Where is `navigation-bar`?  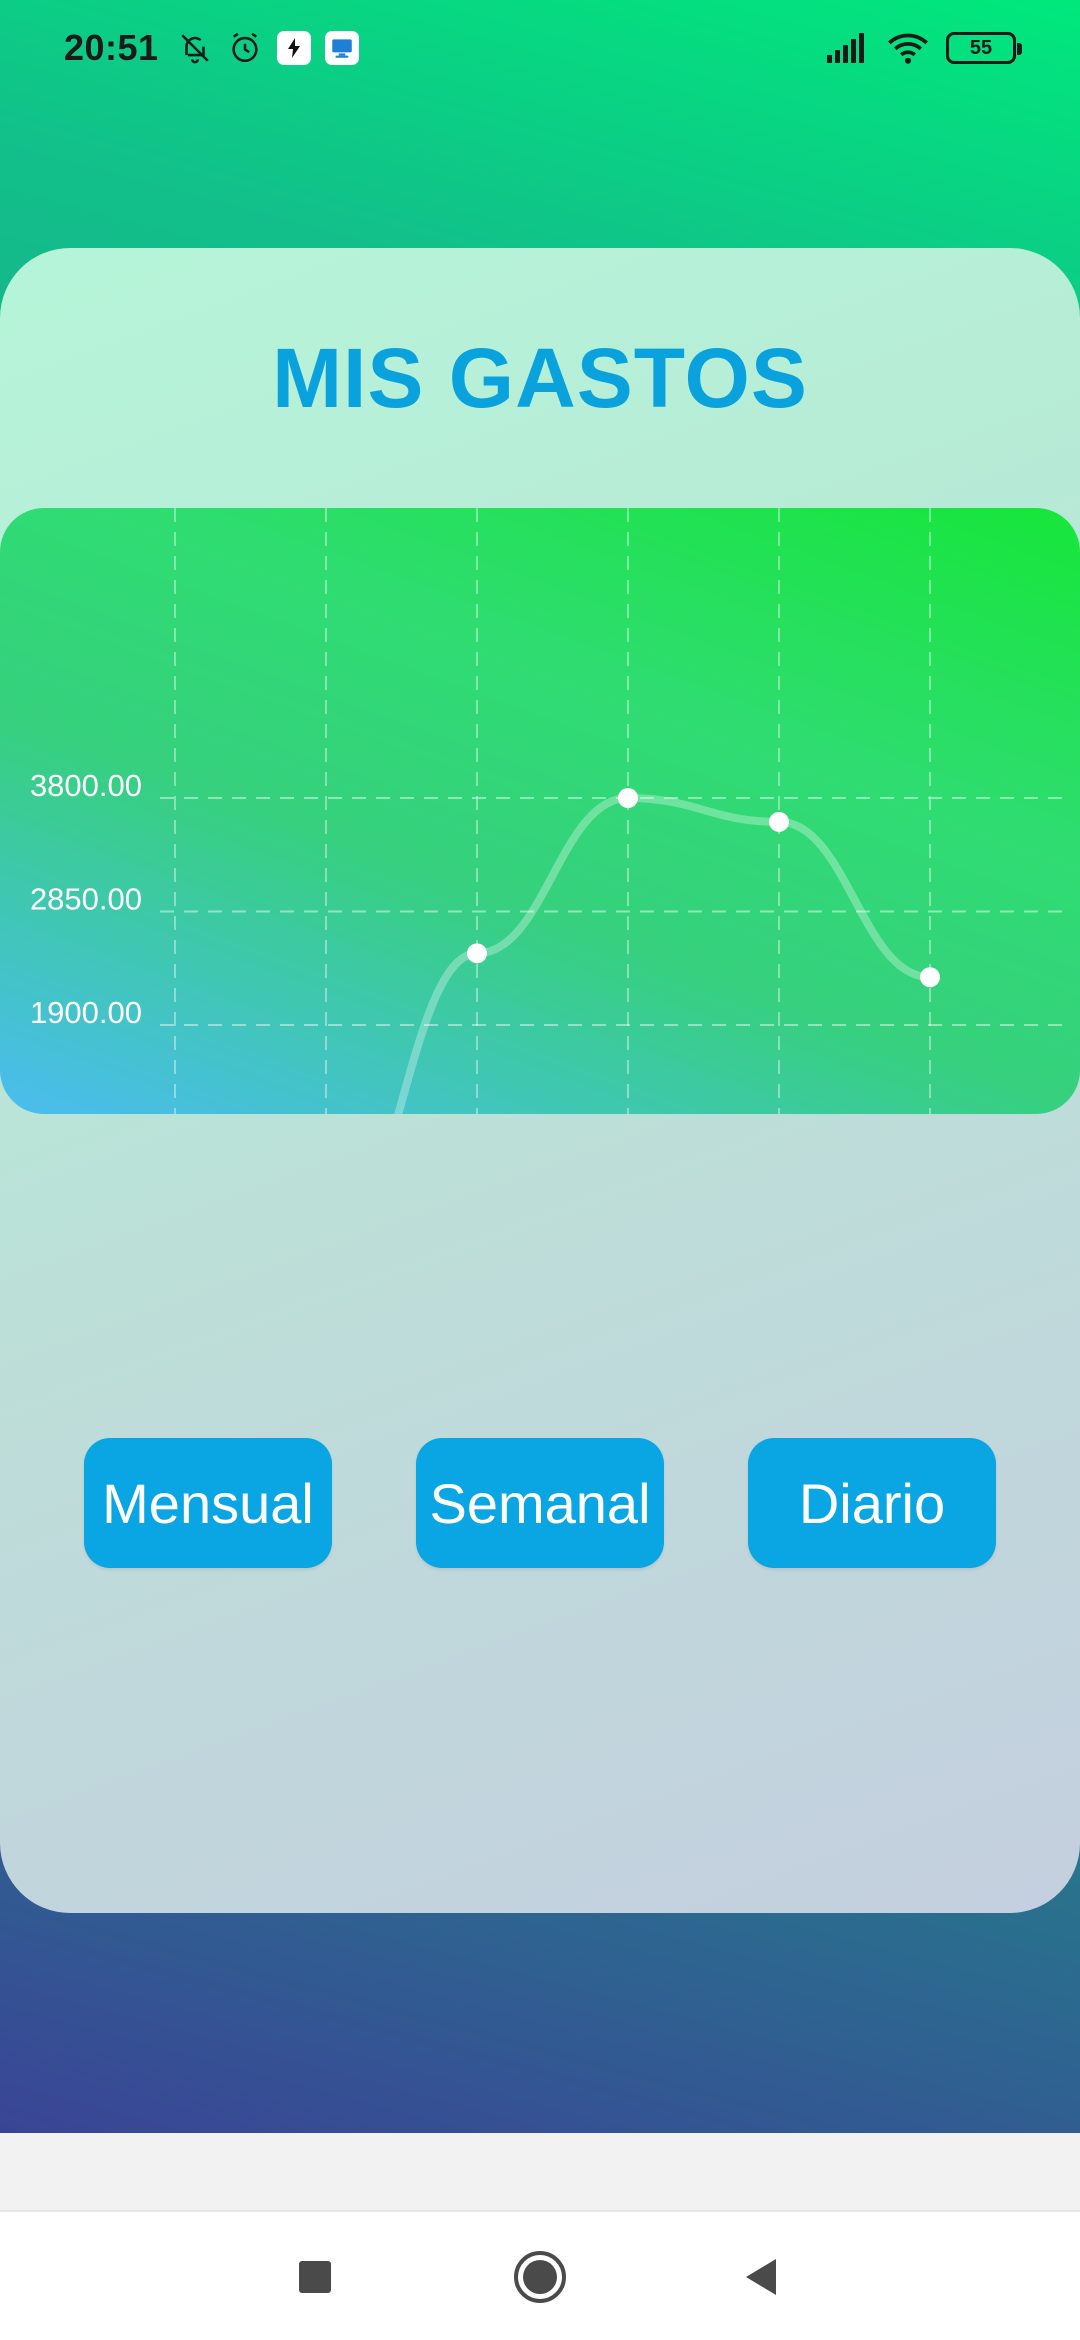 navigation-bar is located at coordinates (540, 2275).